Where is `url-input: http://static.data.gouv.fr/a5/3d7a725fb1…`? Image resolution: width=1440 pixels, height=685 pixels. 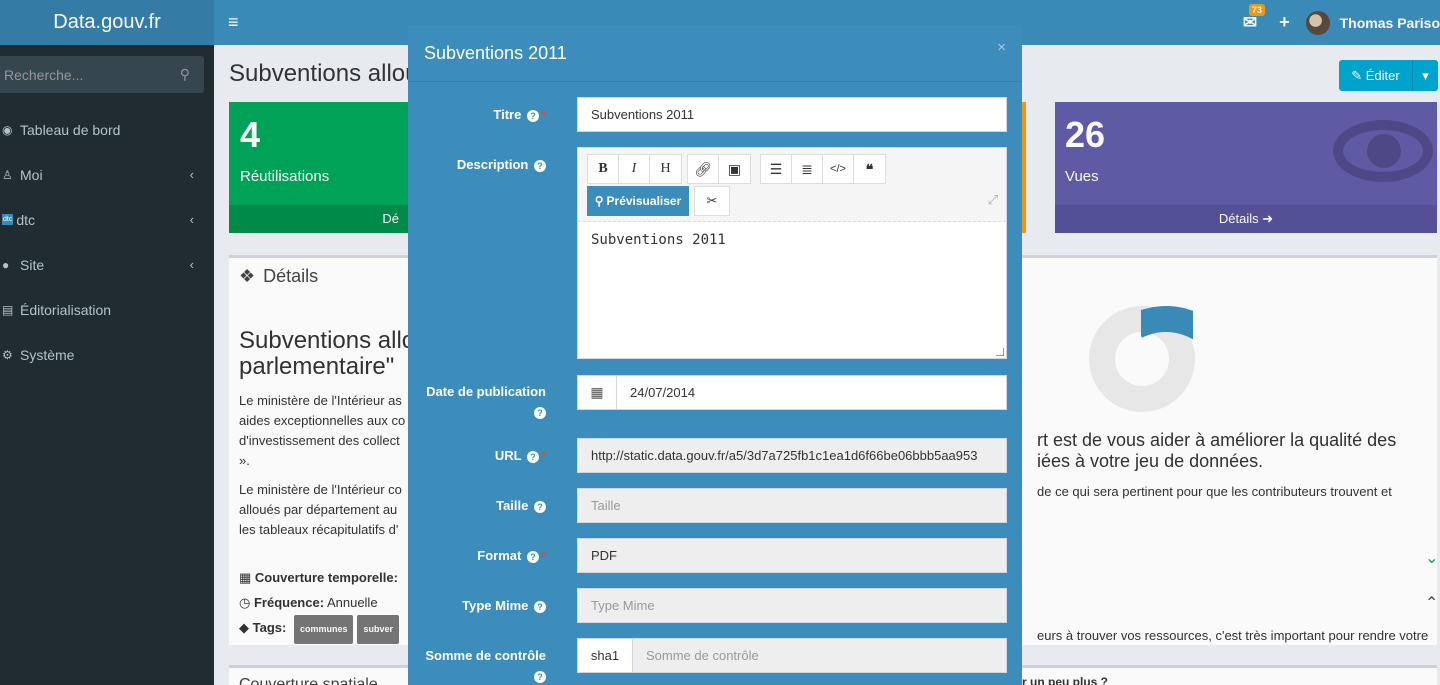
url-input: http://static.data.gouv.fr/a5/3d7a725fb1… is located at coordinates (792, 455).